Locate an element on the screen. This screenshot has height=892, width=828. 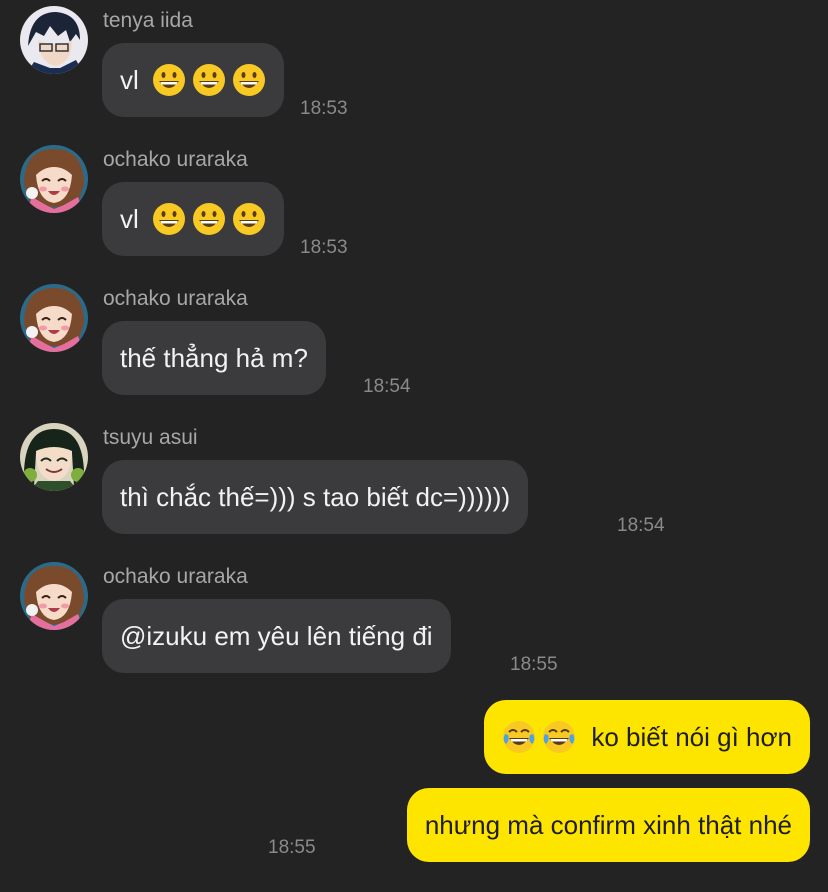
sender-name: tenya iida is located at coordinates (148, 20).